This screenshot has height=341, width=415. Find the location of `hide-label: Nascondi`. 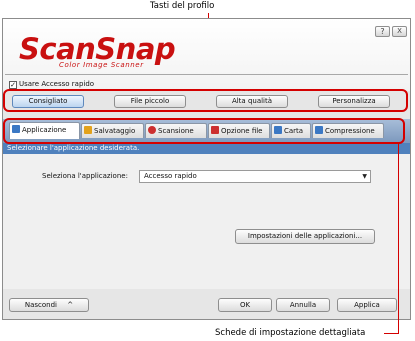

hide-label: Nascondi is located at coordinates (41, 305).